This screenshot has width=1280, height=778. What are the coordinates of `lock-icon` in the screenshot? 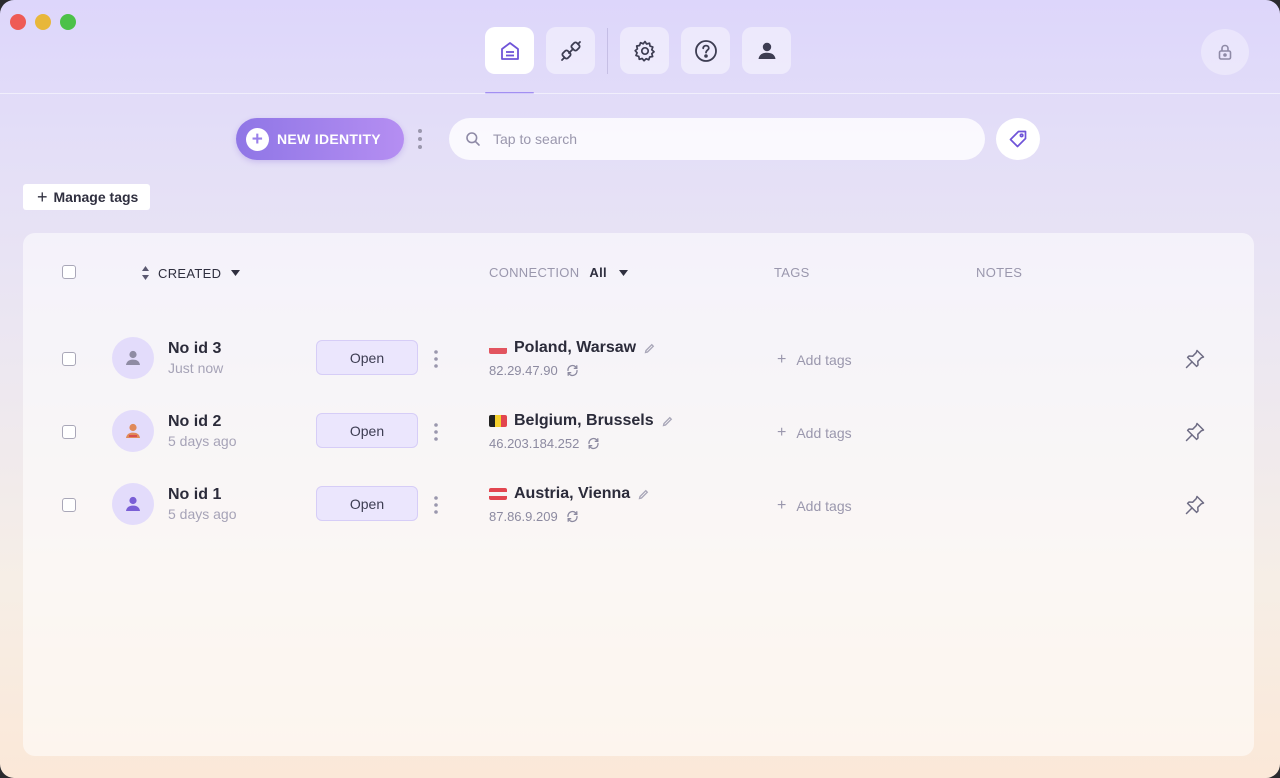 It's located at (1225, 52).